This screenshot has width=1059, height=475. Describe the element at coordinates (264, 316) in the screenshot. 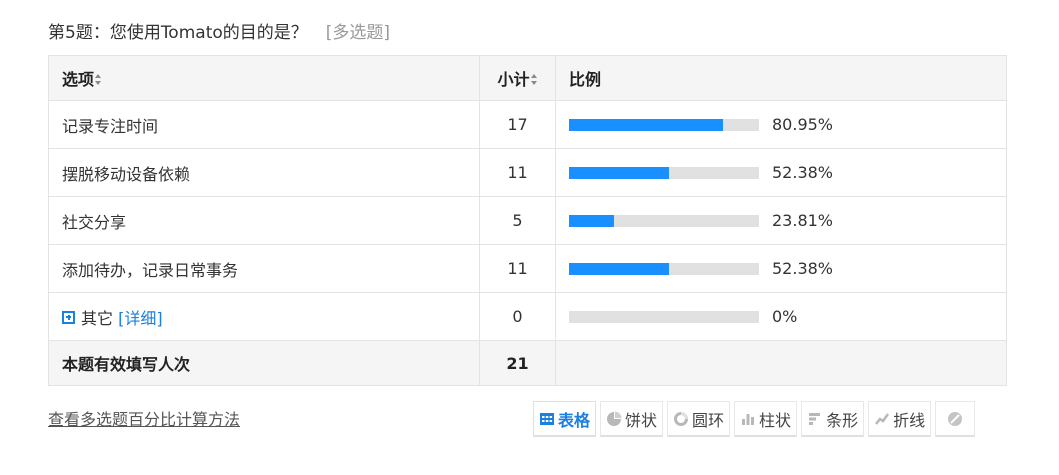

I see `option-cell-other: 其它 [详细]` at that location.